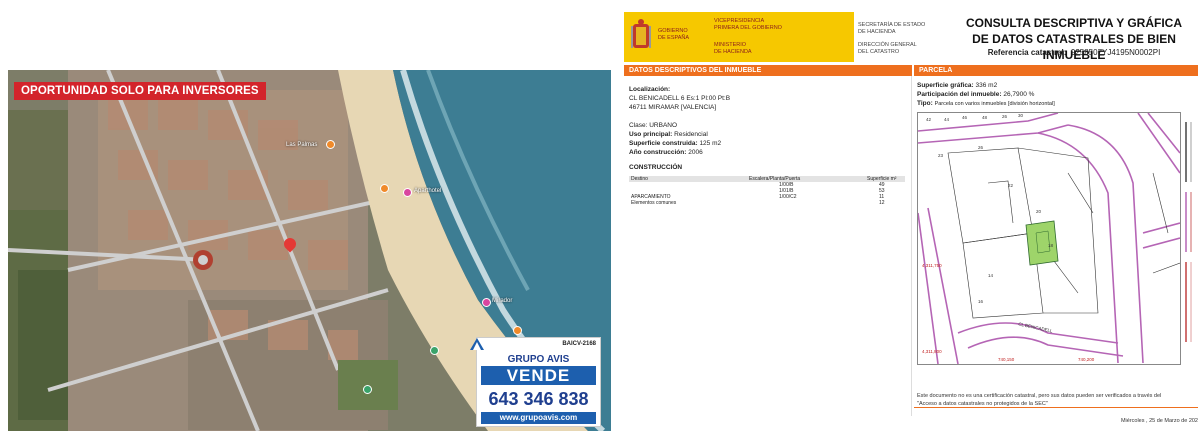  Describe the element at coordinates (965, 117) in the screenshot. I see `map-label: 46` at that location.